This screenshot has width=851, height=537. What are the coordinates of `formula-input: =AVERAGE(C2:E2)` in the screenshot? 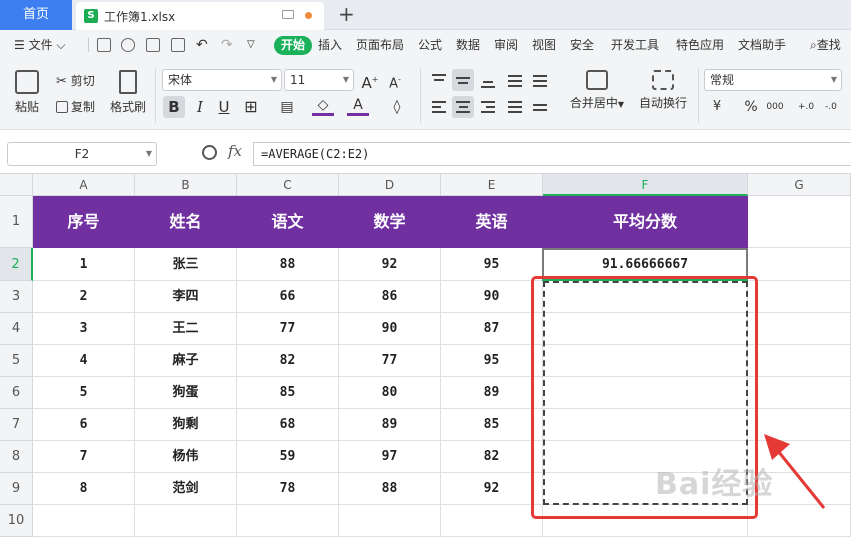 It's located at (552, 154).